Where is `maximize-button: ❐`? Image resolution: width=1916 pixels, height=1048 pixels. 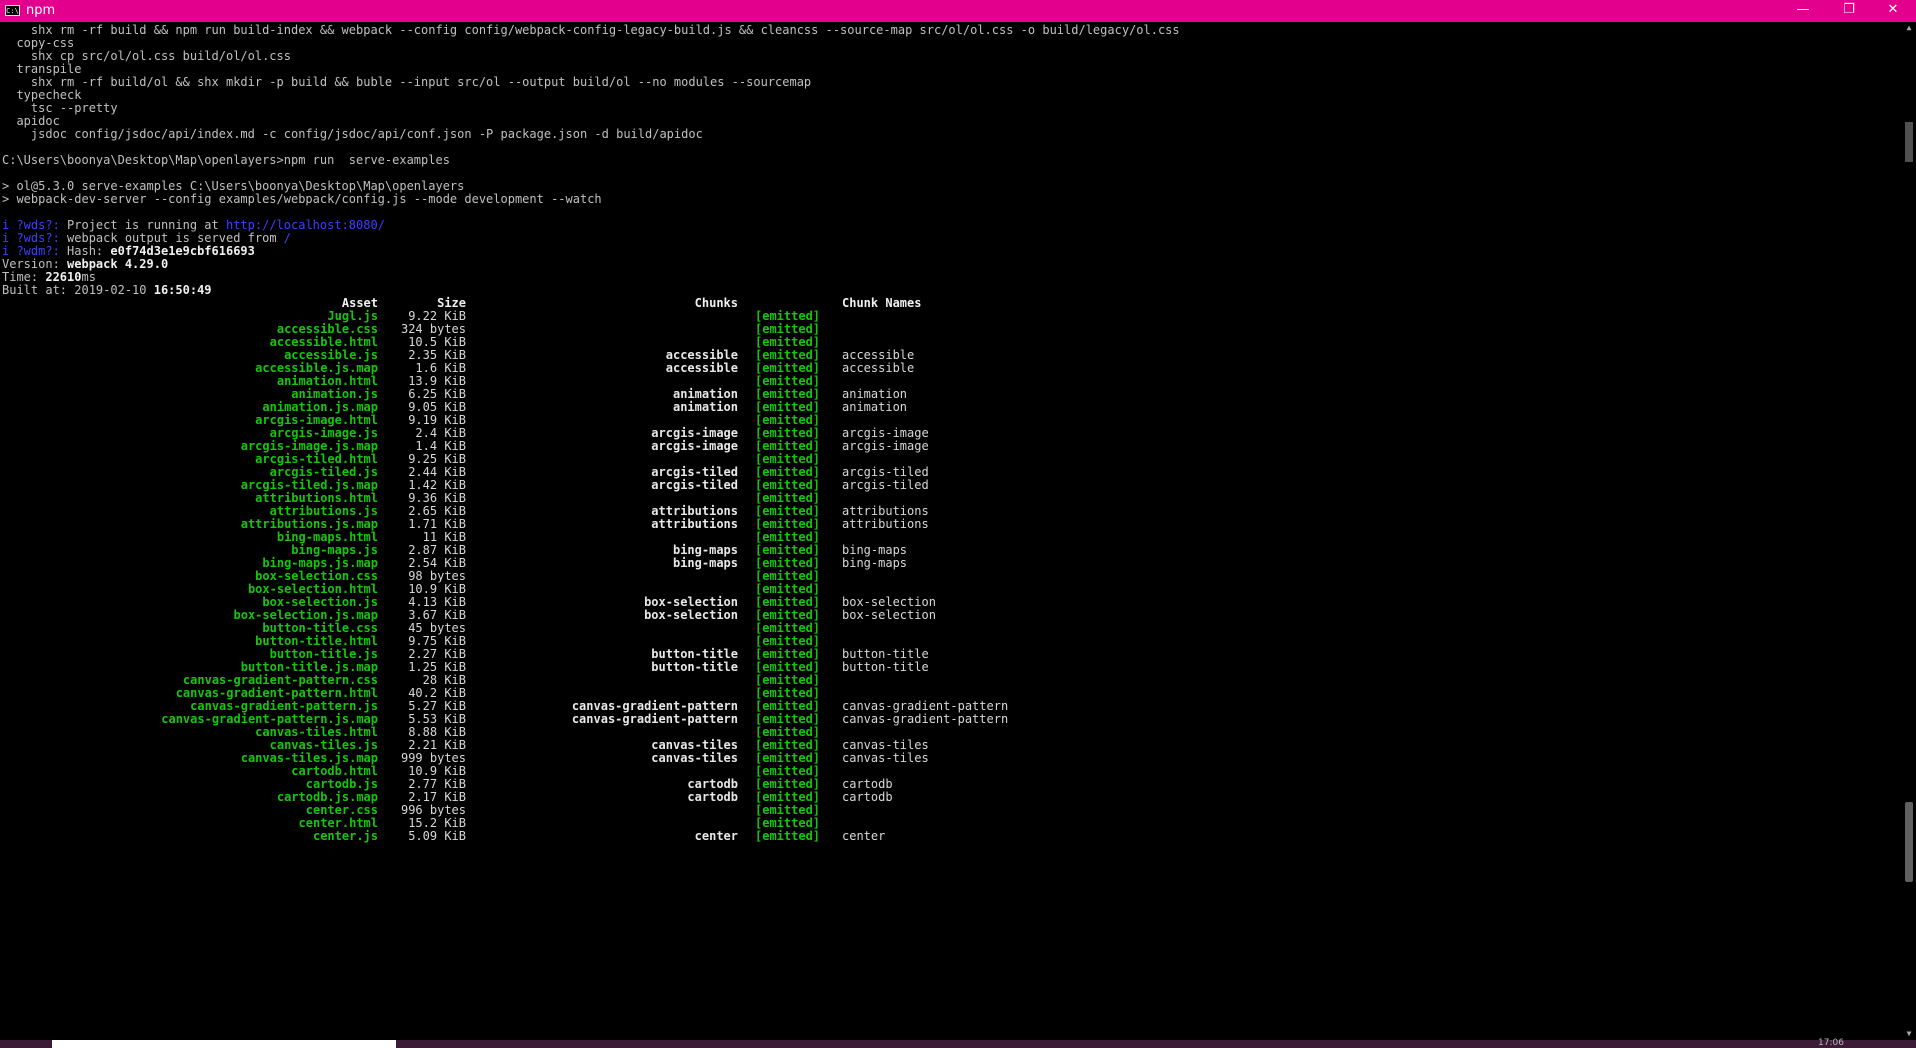 maximize-button: ❐ is located at coordinates (1849, 11).